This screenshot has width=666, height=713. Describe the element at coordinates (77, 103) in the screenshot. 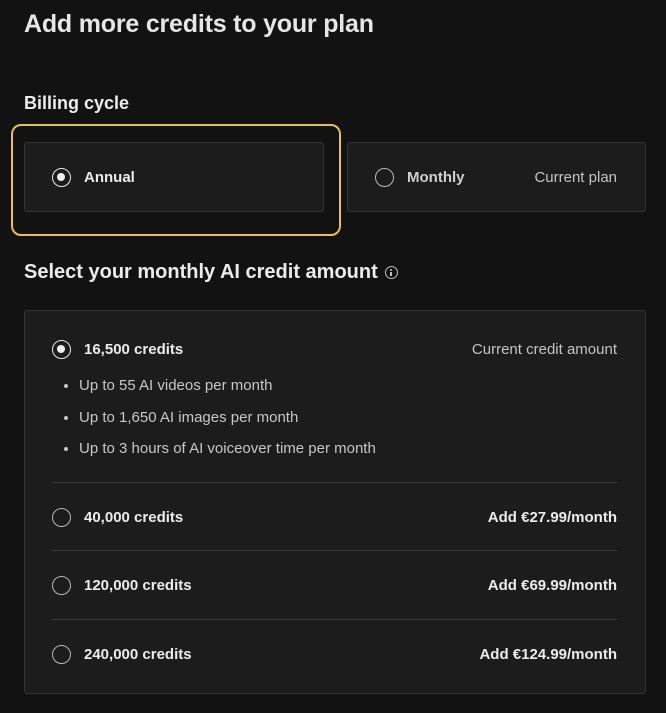

I see `billing-cycle-label: Billing cycle` at that location.